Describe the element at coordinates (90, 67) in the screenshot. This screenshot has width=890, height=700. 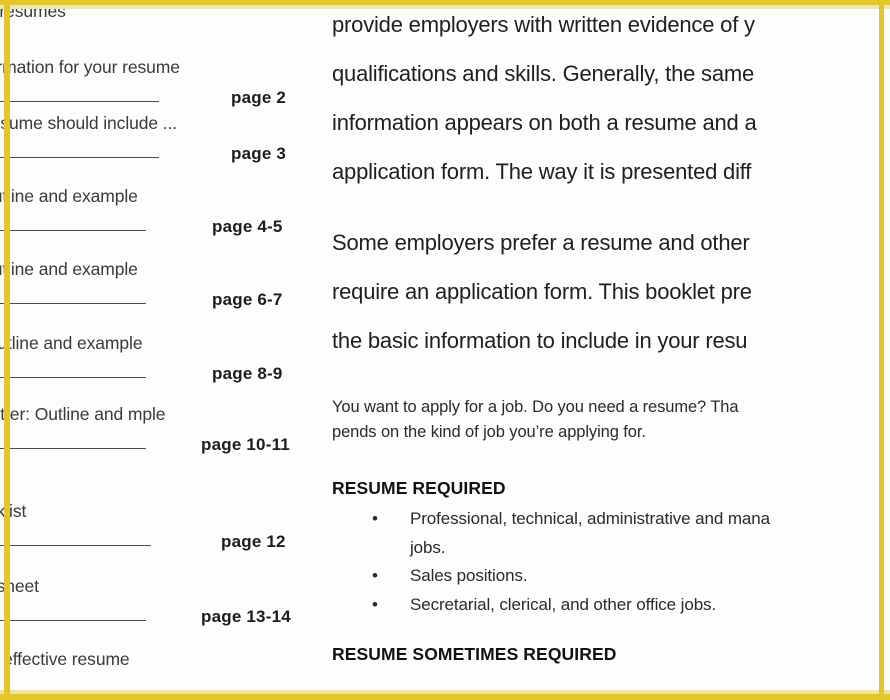
I see `toc-entry-title: ting information for your resume` at that location.